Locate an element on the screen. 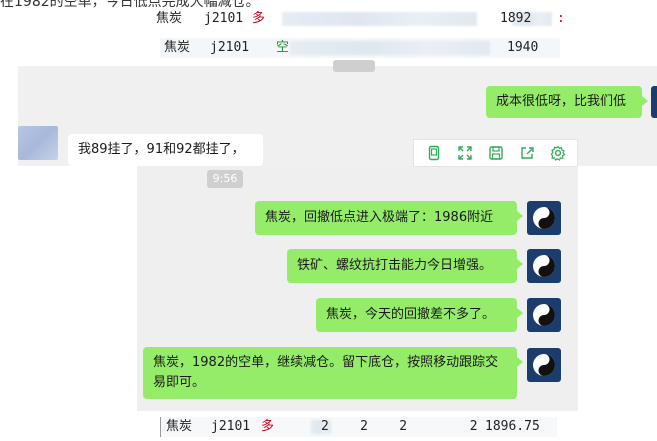 The image size is (657, 441). fullscreen-icon is located at coordinates (465, 153).